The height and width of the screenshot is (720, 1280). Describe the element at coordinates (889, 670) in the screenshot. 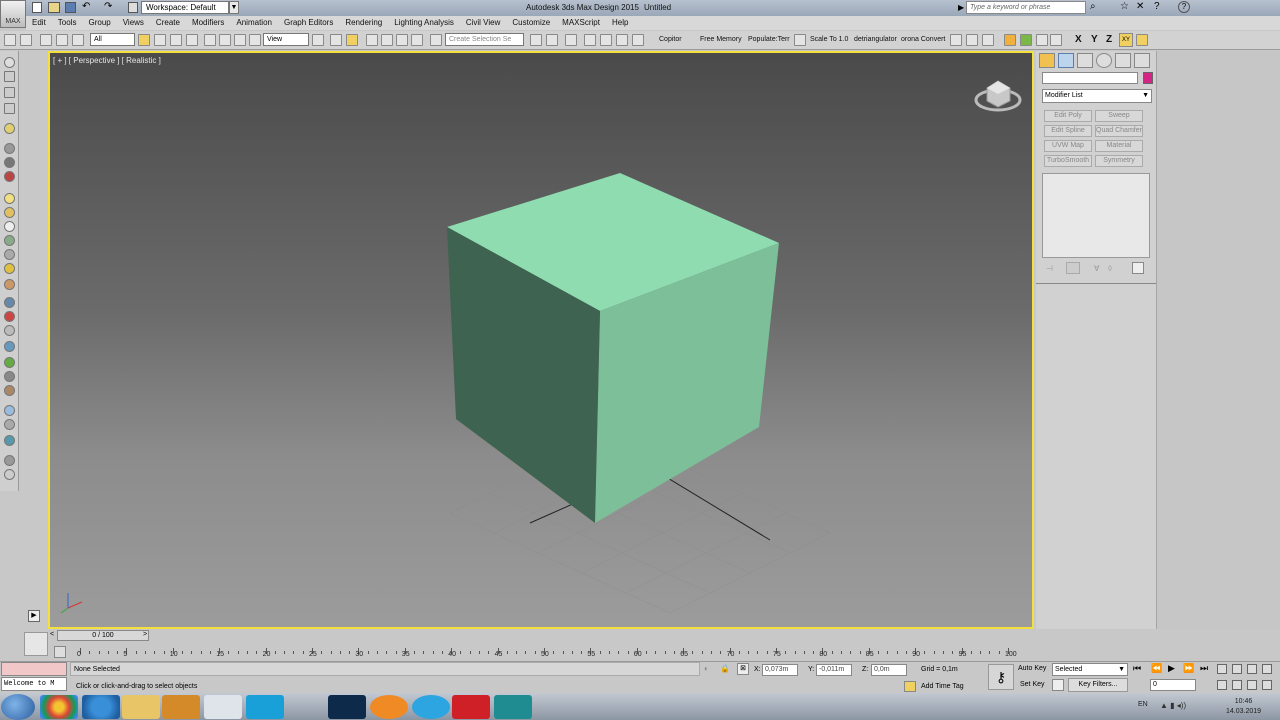

I see `z-coord-field: 0,0m` at that location.